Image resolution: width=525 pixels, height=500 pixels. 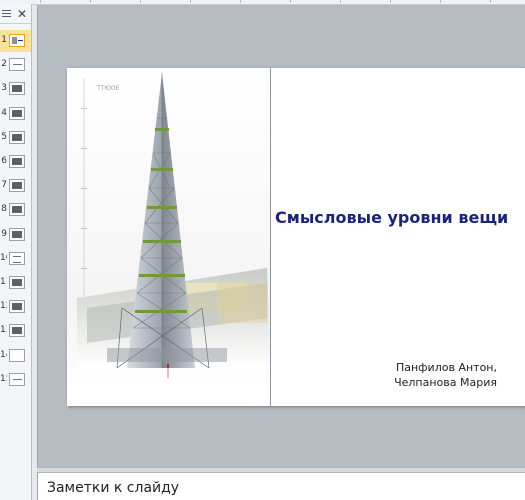 What do you see at coordinates (6, 14) in the screenshot?
I see `outline-view-icon` at bounding box center [6, 14].